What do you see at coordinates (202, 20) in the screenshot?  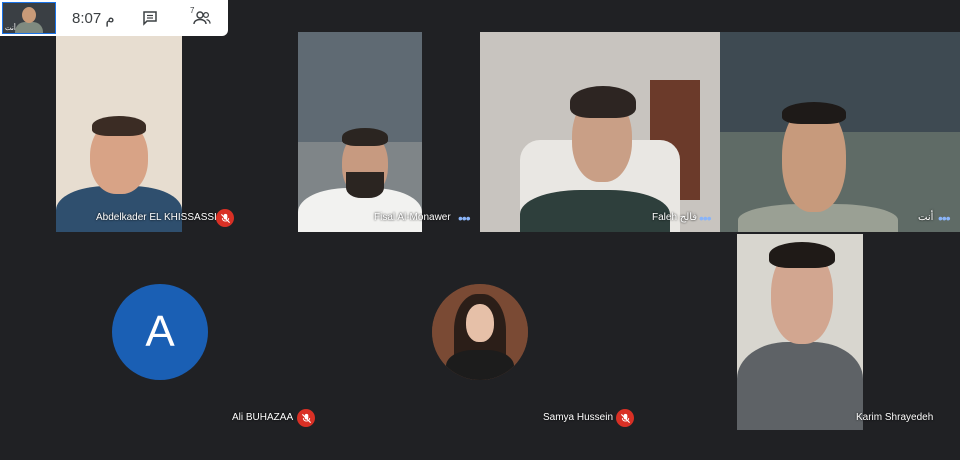 I see `people-icon` at bounding box center [202, 20].